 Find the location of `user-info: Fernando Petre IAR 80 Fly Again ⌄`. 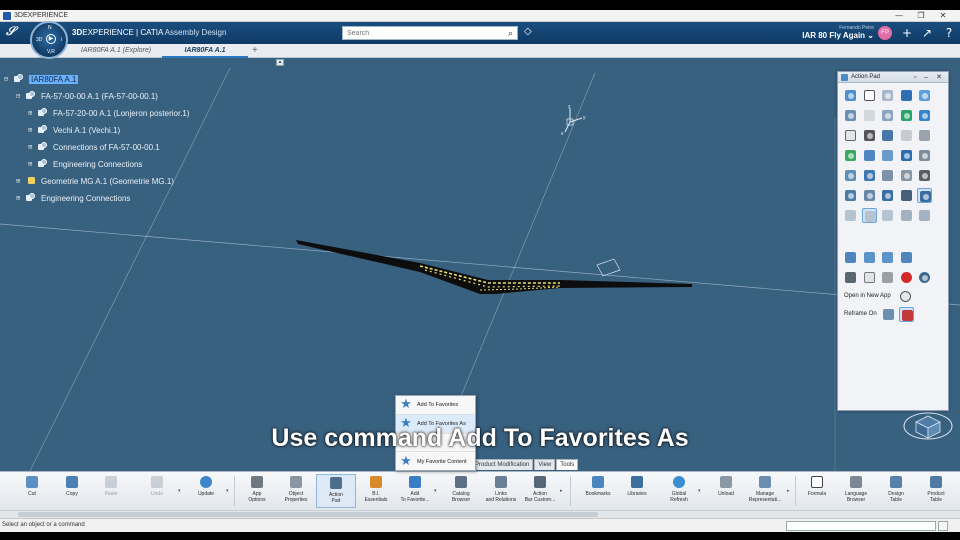

user-info: Fernando Petre IAR 80 Fly Again ⌄ is located at coordinates (832, 32).